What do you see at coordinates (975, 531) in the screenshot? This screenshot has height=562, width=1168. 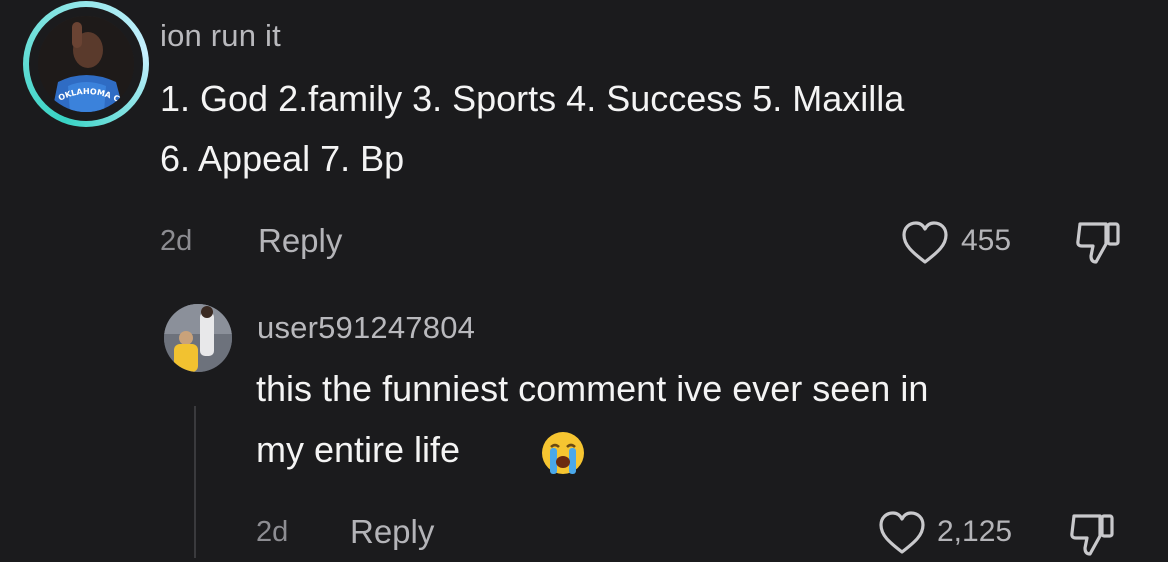 I see `reply-like-count: 2,125` at bounding box center [975, 531].